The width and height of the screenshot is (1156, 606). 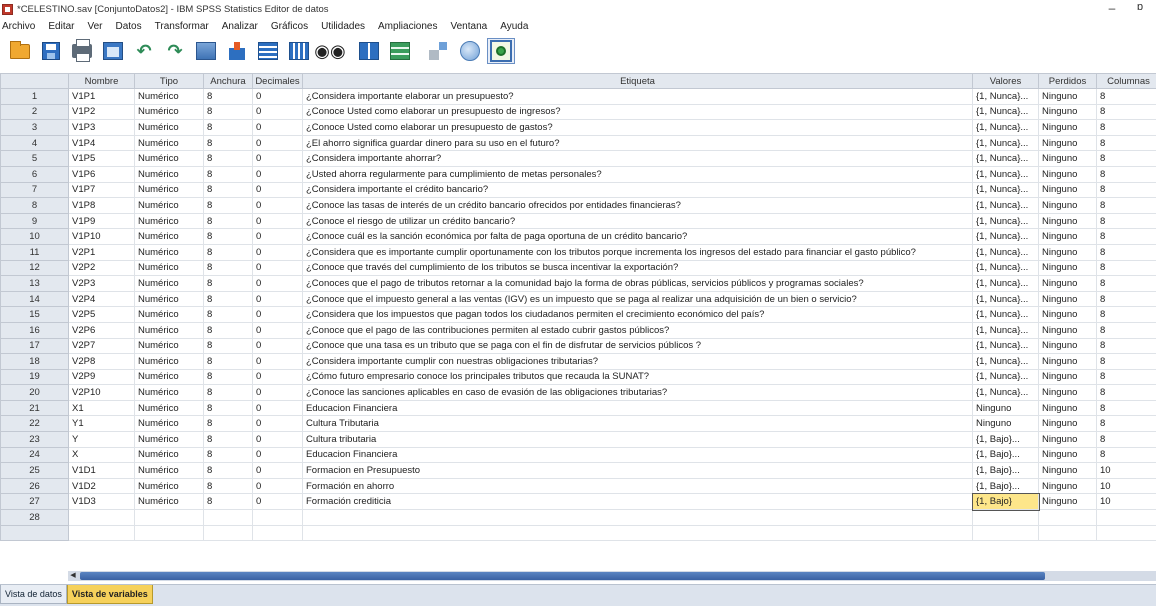 I want to click on row-number: 11, so click(x=34, y=252).